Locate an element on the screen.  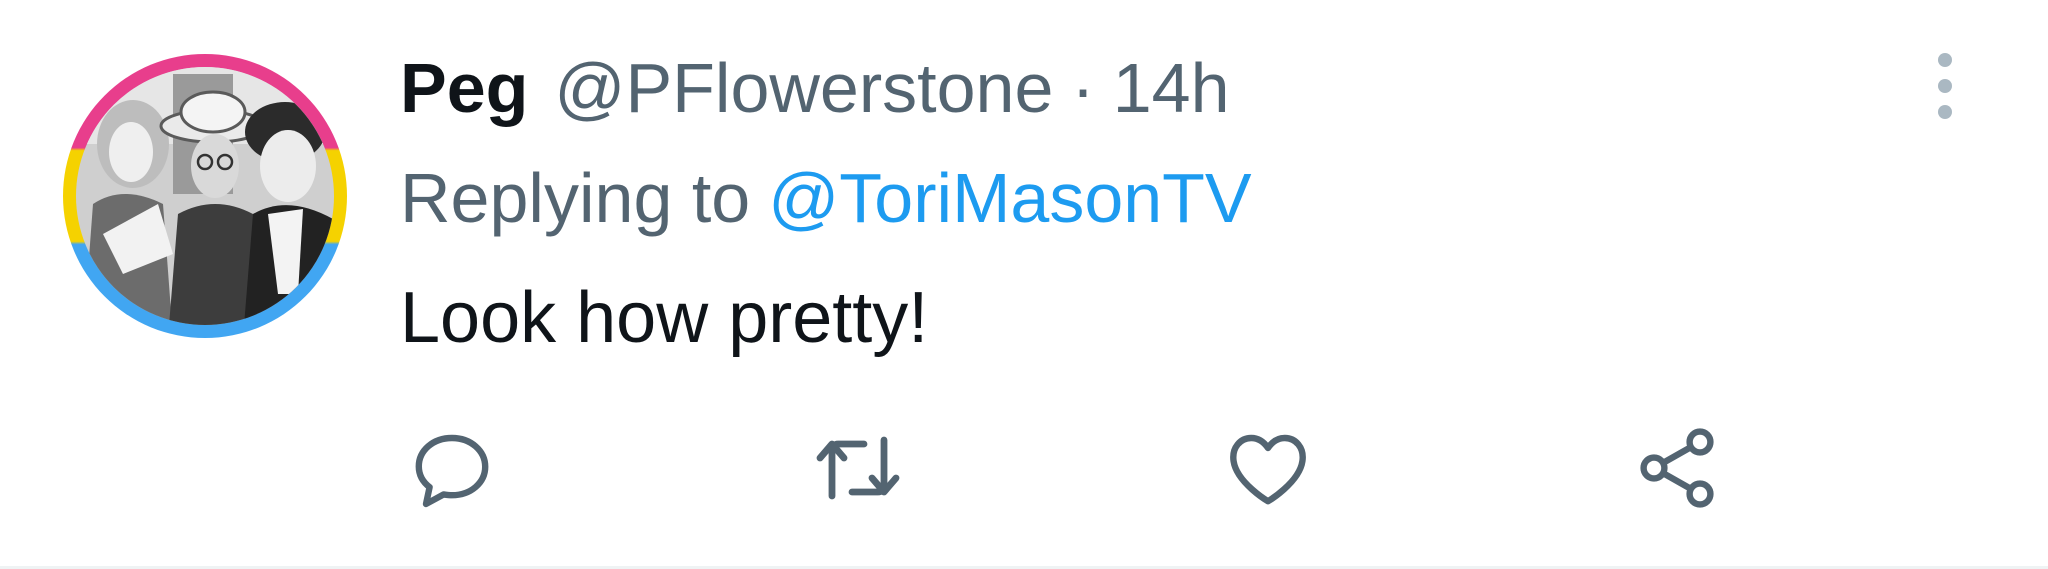
more-vertical-icon is located at coordinates (1945, 86).